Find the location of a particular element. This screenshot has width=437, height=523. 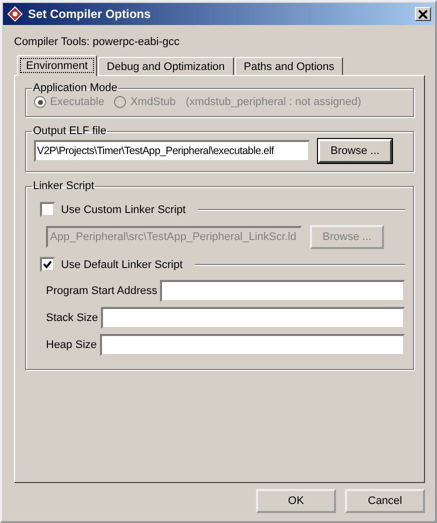

path-field: V2P\Projects\Timer\TestApp_Peripheral\executable.elf is located at coordinates (172, 151).